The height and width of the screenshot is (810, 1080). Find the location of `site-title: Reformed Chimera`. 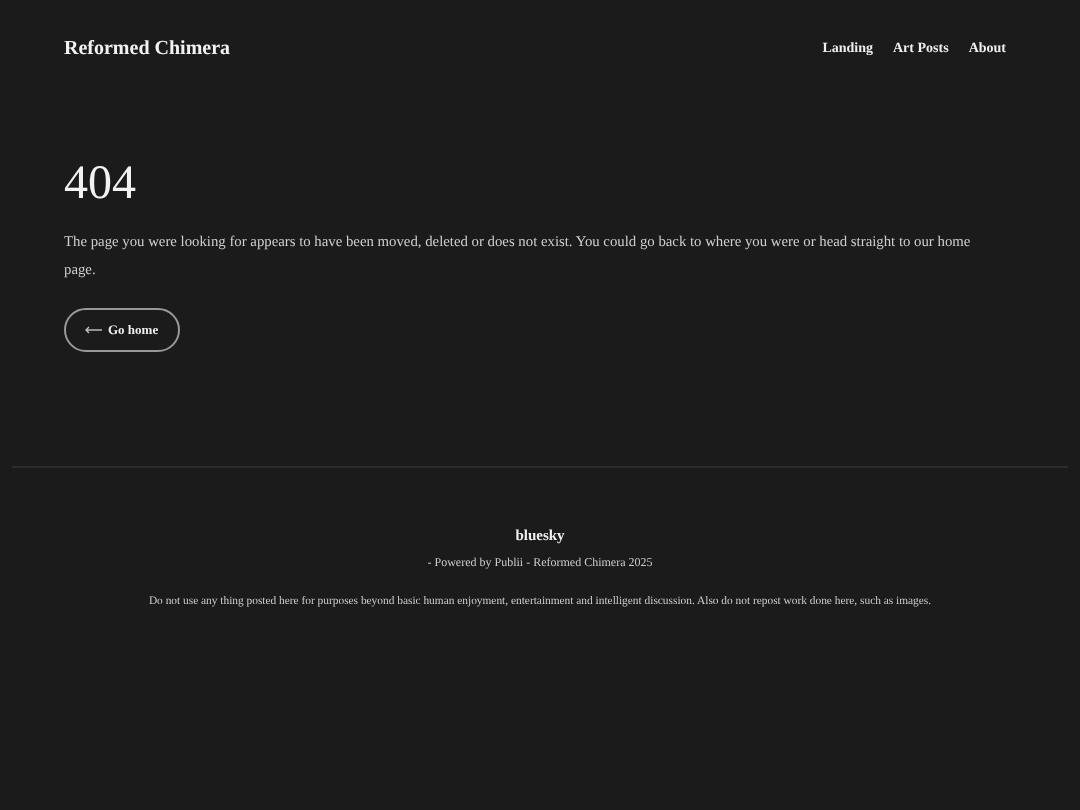

site-title: Reformed Chimera is located at coordinates (147, 48).